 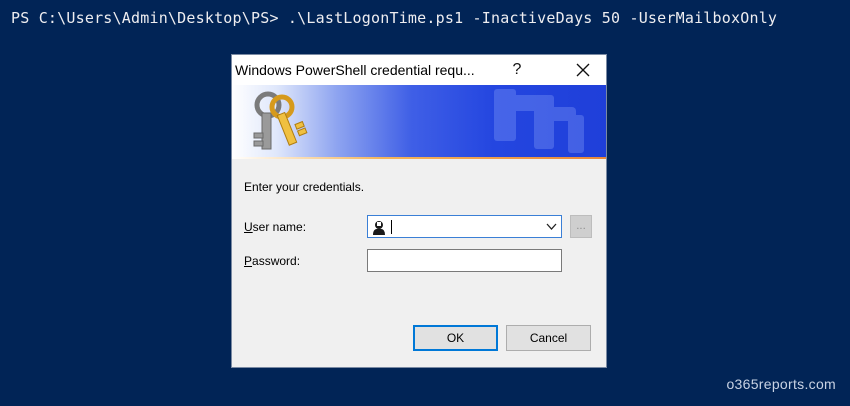 What do you see at coordinates (464, 226) in the screenshot?
I see `username-combobox` at bounding box center [464, 226].